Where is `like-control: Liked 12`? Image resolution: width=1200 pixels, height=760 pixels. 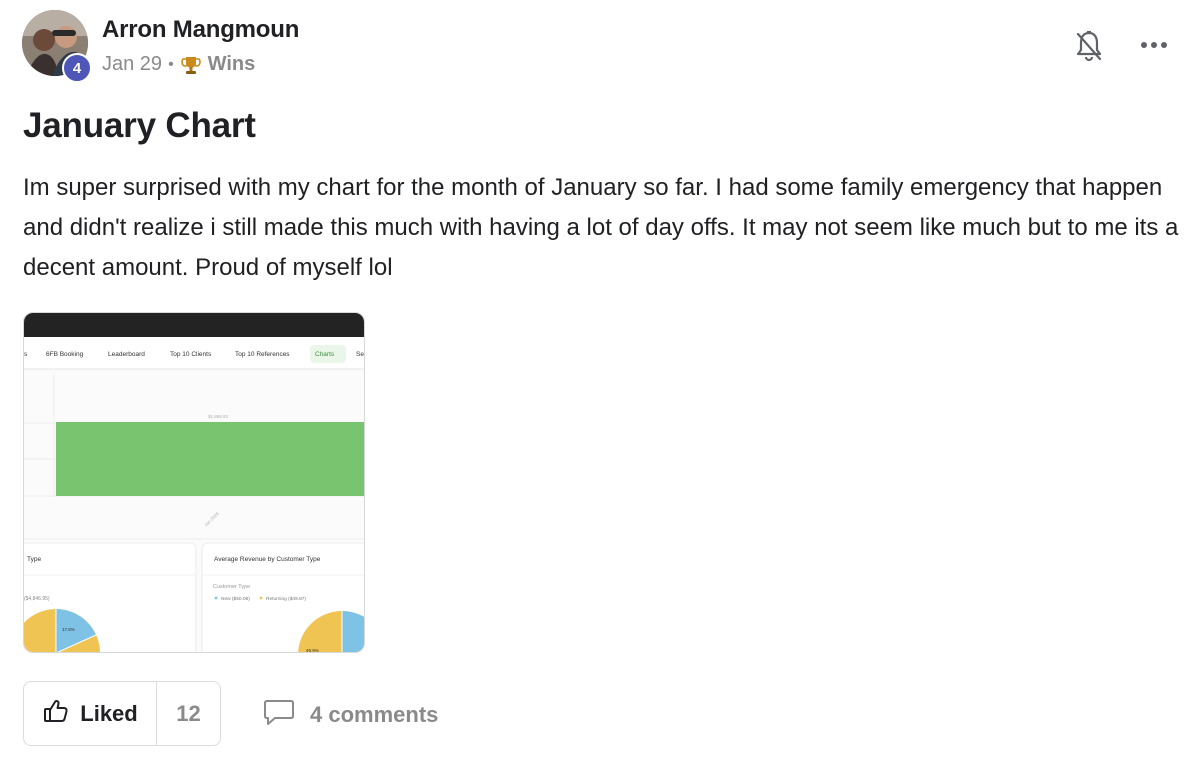
like-control: Liked 12 is located at coordinates (122, 713).